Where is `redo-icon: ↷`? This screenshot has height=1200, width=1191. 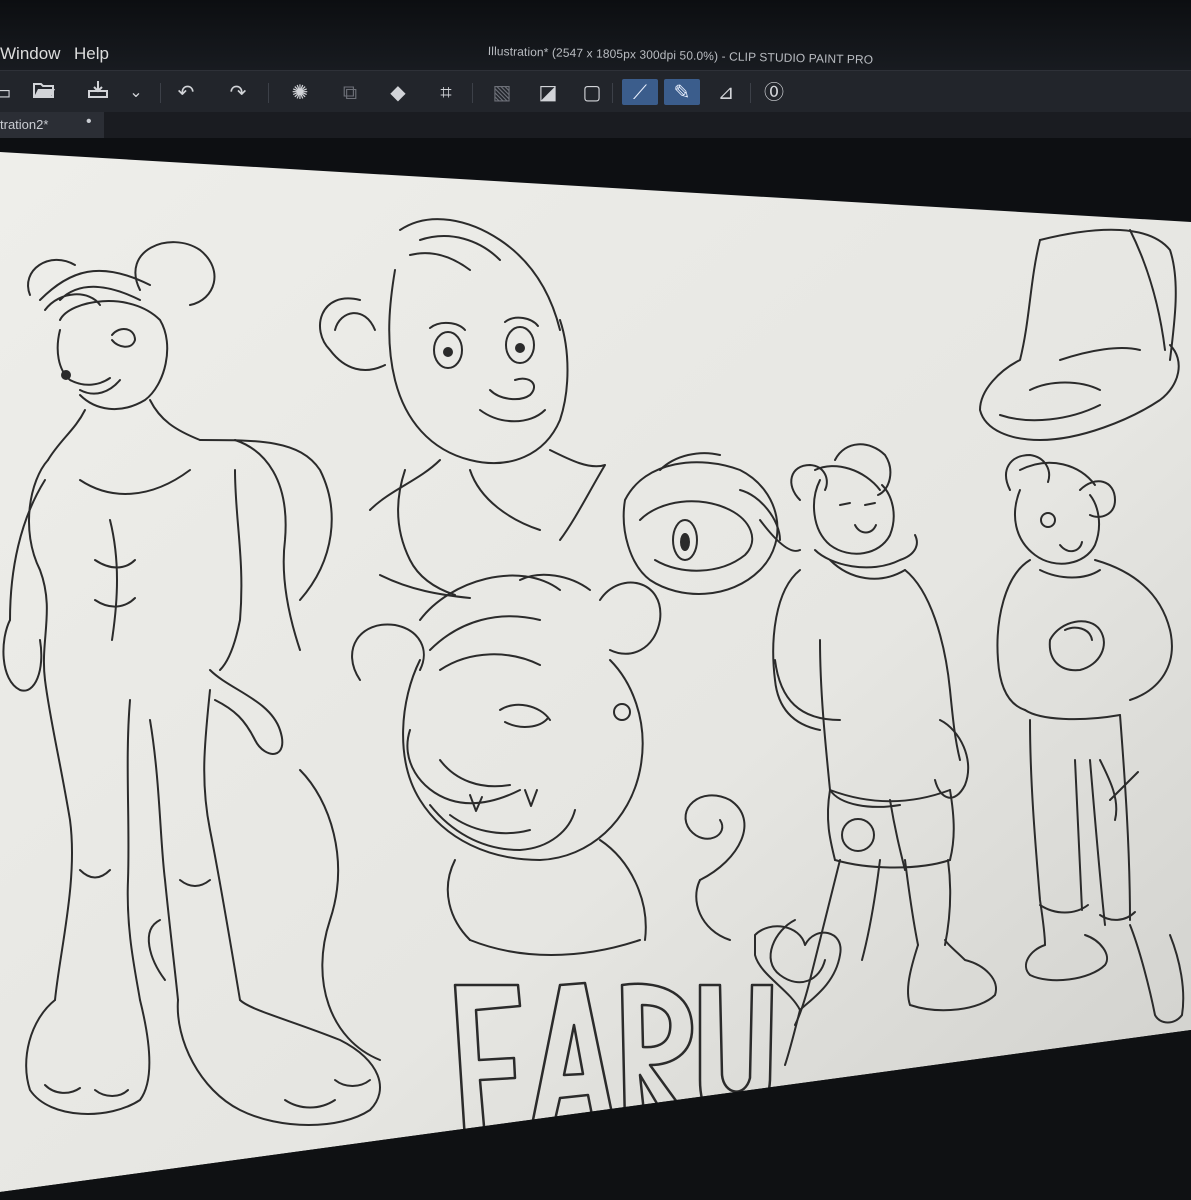
redo-icon: ↷ is located at coordinates (238, 92).